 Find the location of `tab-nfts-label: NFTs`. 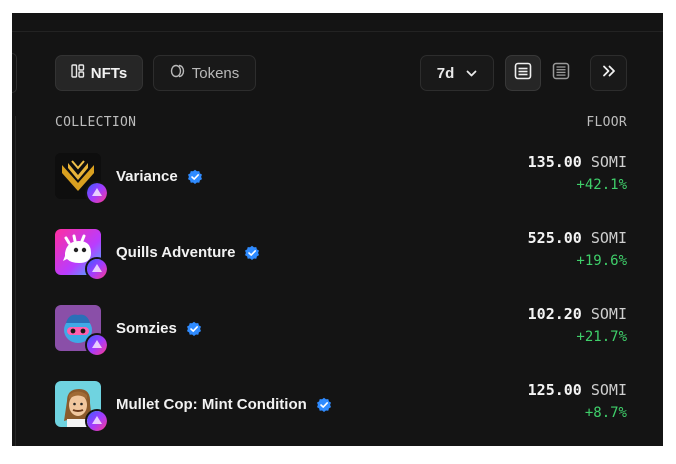

tab-nfts-label: NFTs is located at coordinates (109, 73).